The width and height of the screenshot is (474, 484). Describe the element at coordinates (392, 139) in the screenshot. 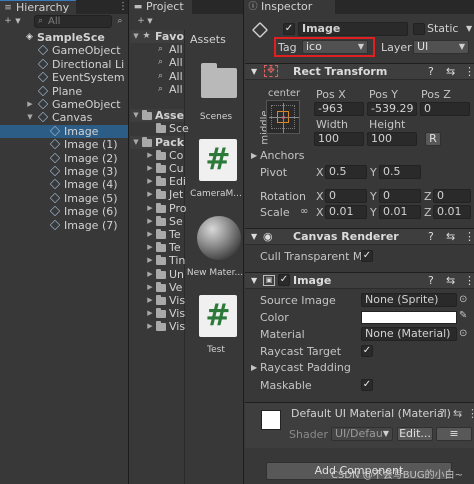

I see `height-field: 100` at that location.